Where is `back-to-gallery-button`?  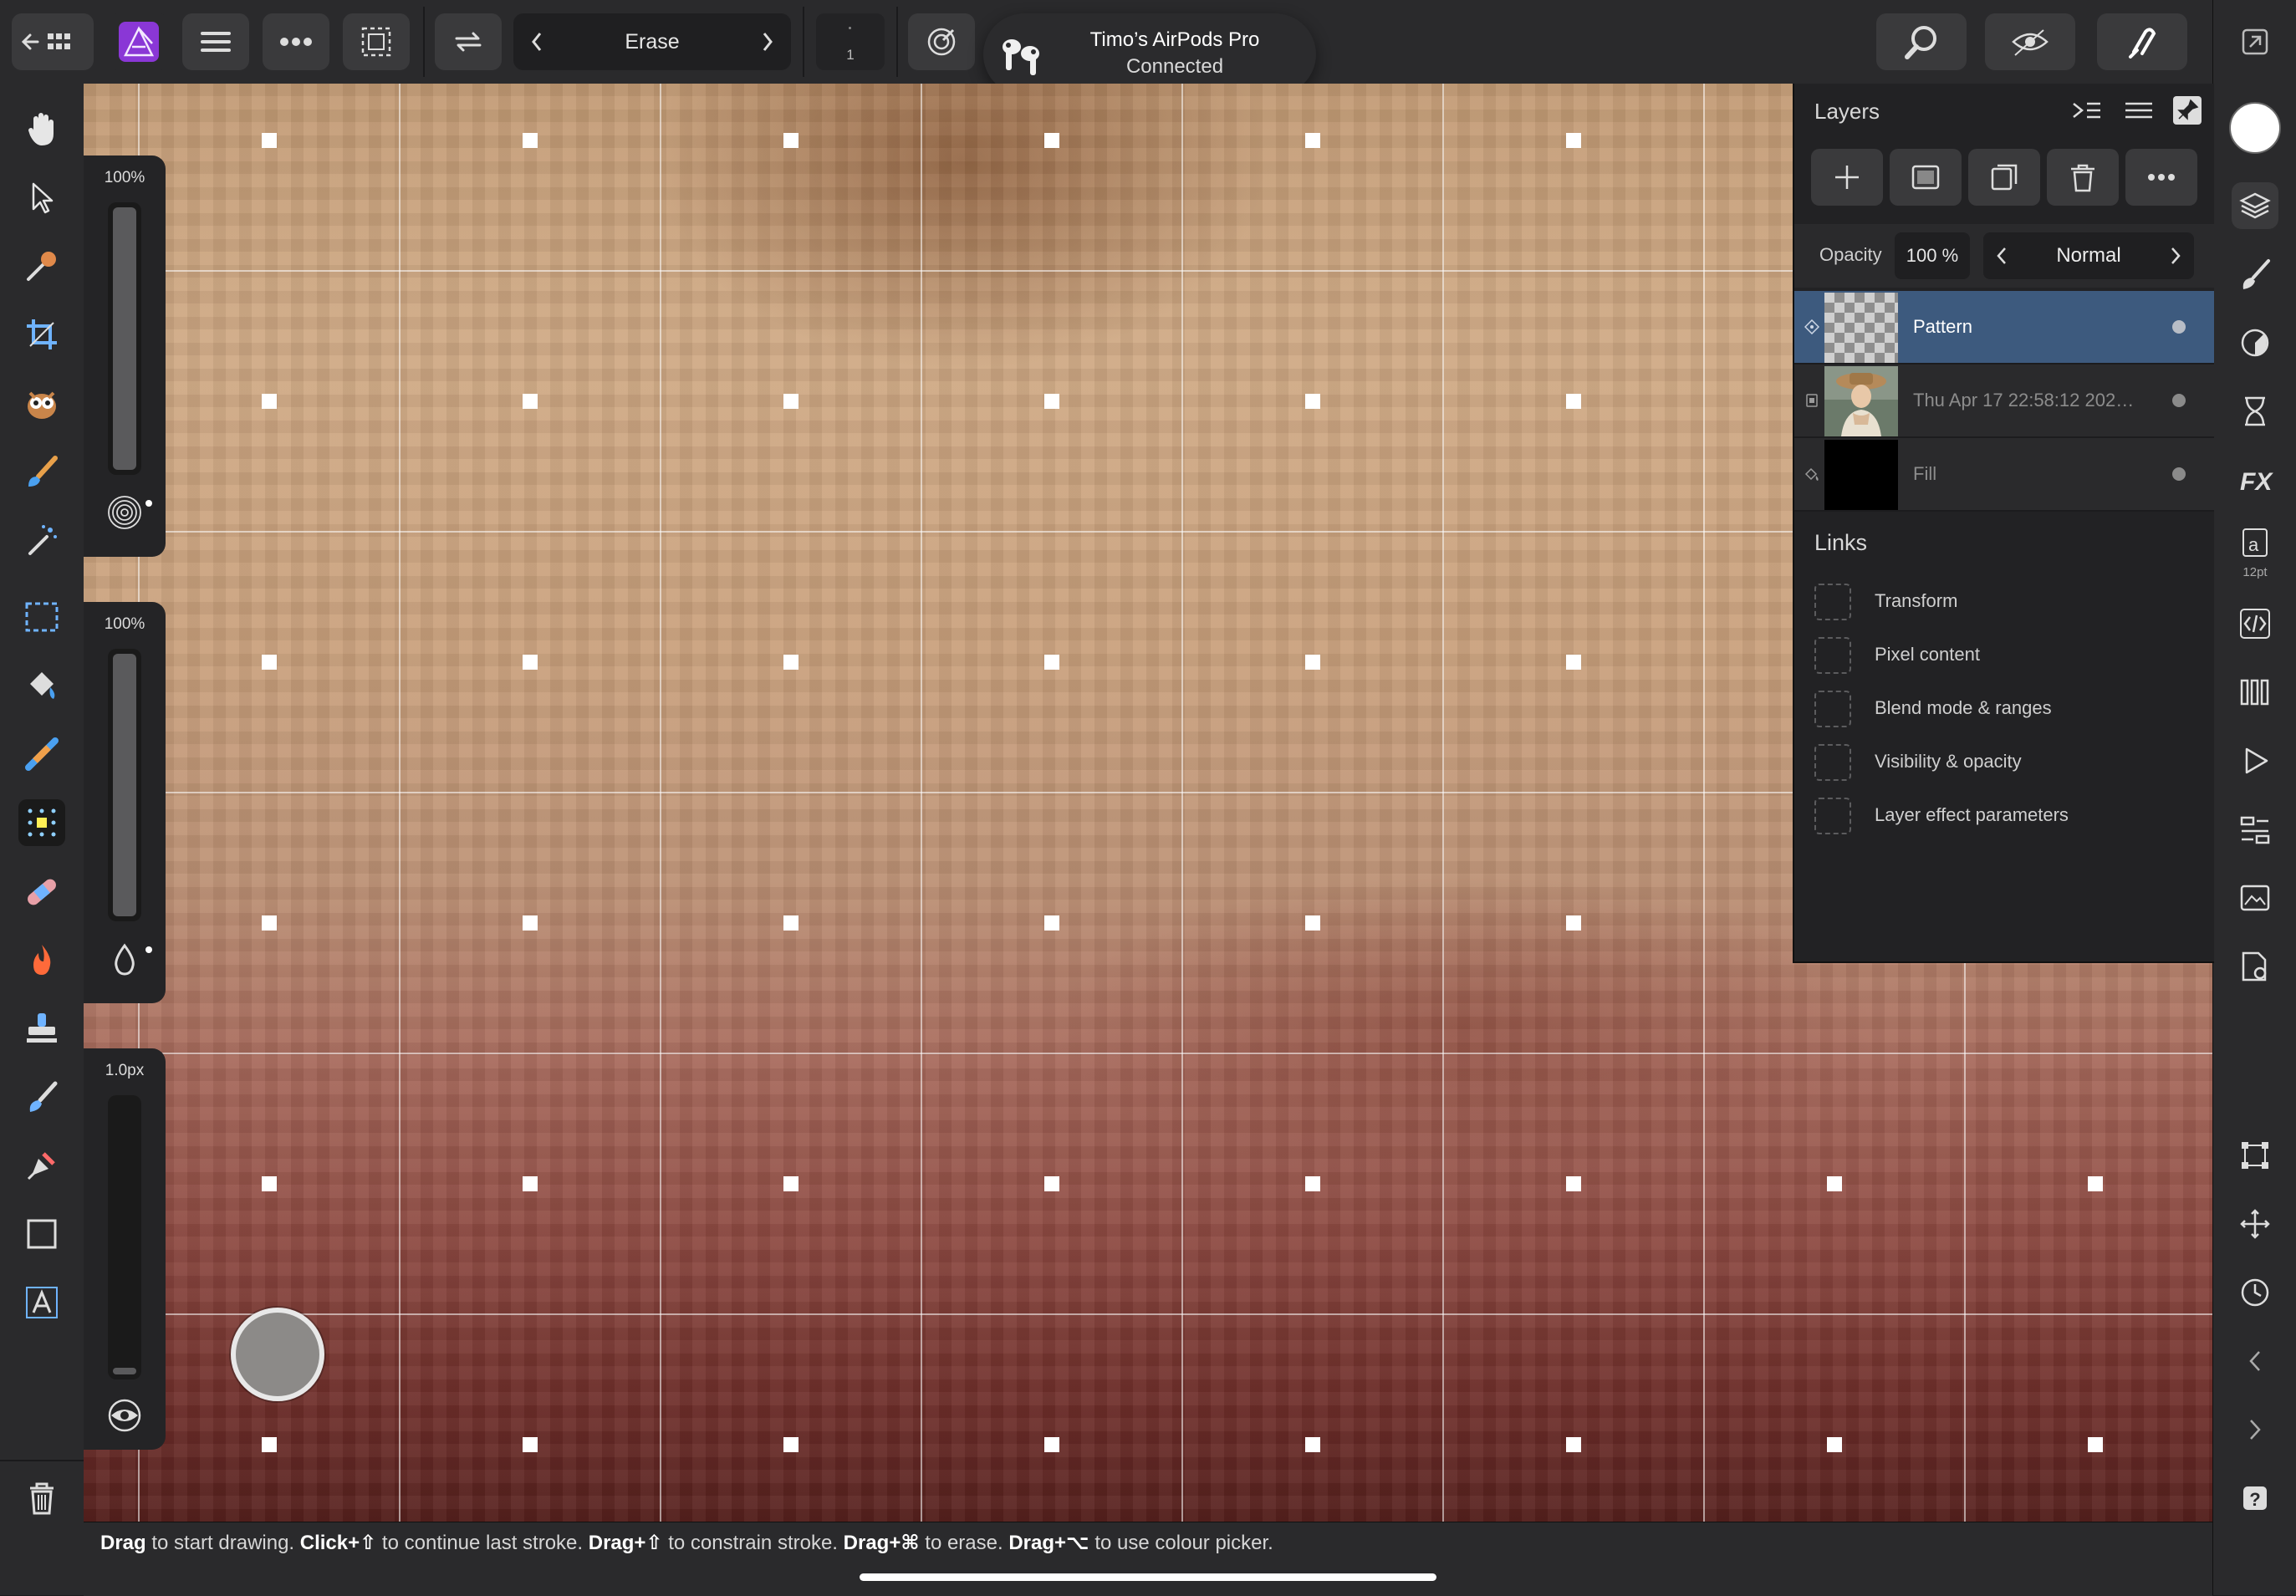
back-to-gallery-button is located at coordinates (53, 41).